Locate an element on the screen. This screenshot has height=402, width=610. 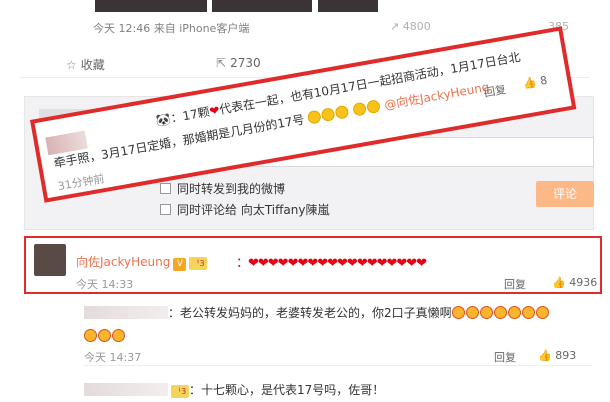
repost-option: 同时转发到我的微博 is located at coordinates (222, 188).